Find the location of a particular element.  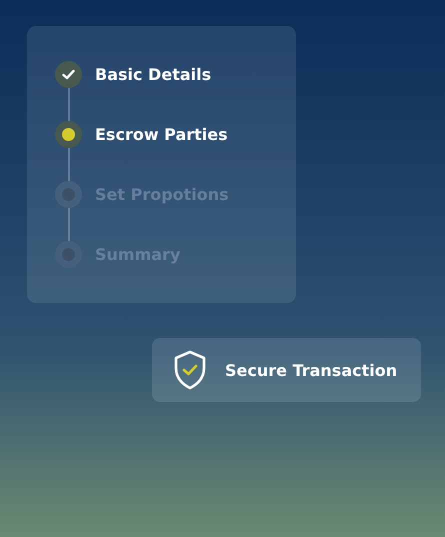

check-circle-icon is located at coordinates (68, 74).